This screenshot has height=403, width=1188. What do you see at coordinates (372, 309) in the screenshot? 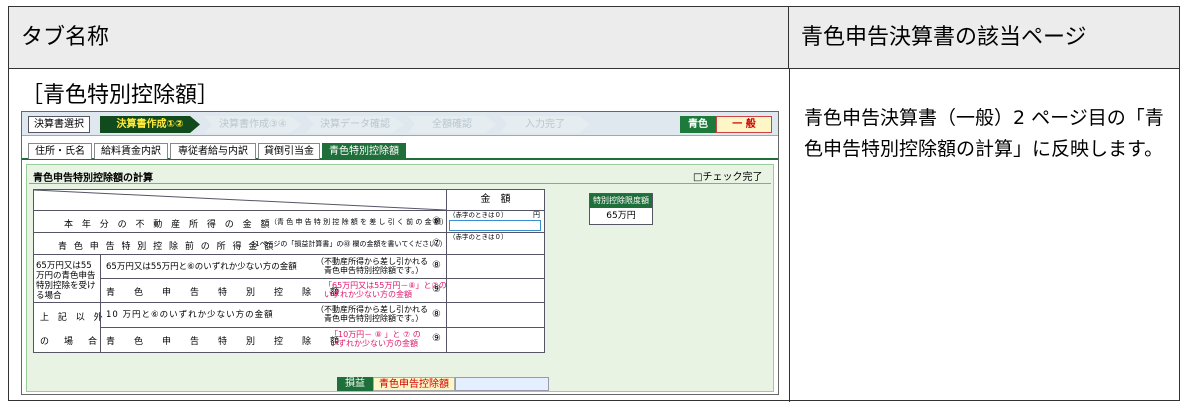
I see `row10-paren1: （不動産所得から差し引かれる` at bounding box center [372, 309].